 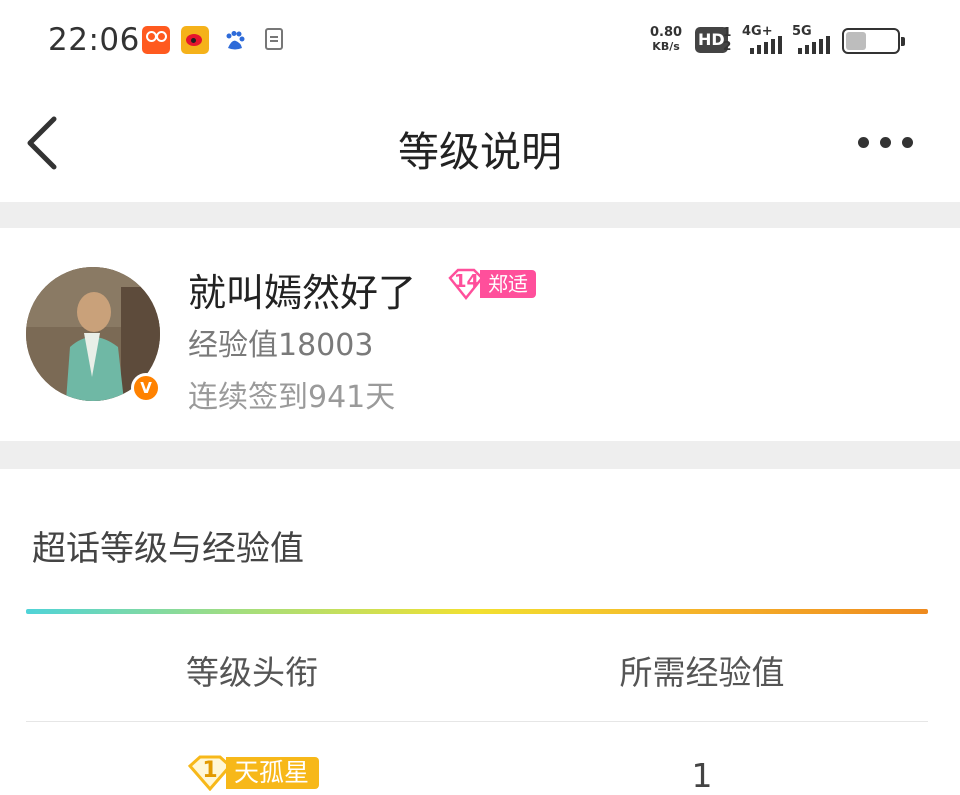 What do you see at coordinates (292, 397) in the screenshot?
I see `checkin-streak: 连续签到941天` at bounding box center [292, 397].